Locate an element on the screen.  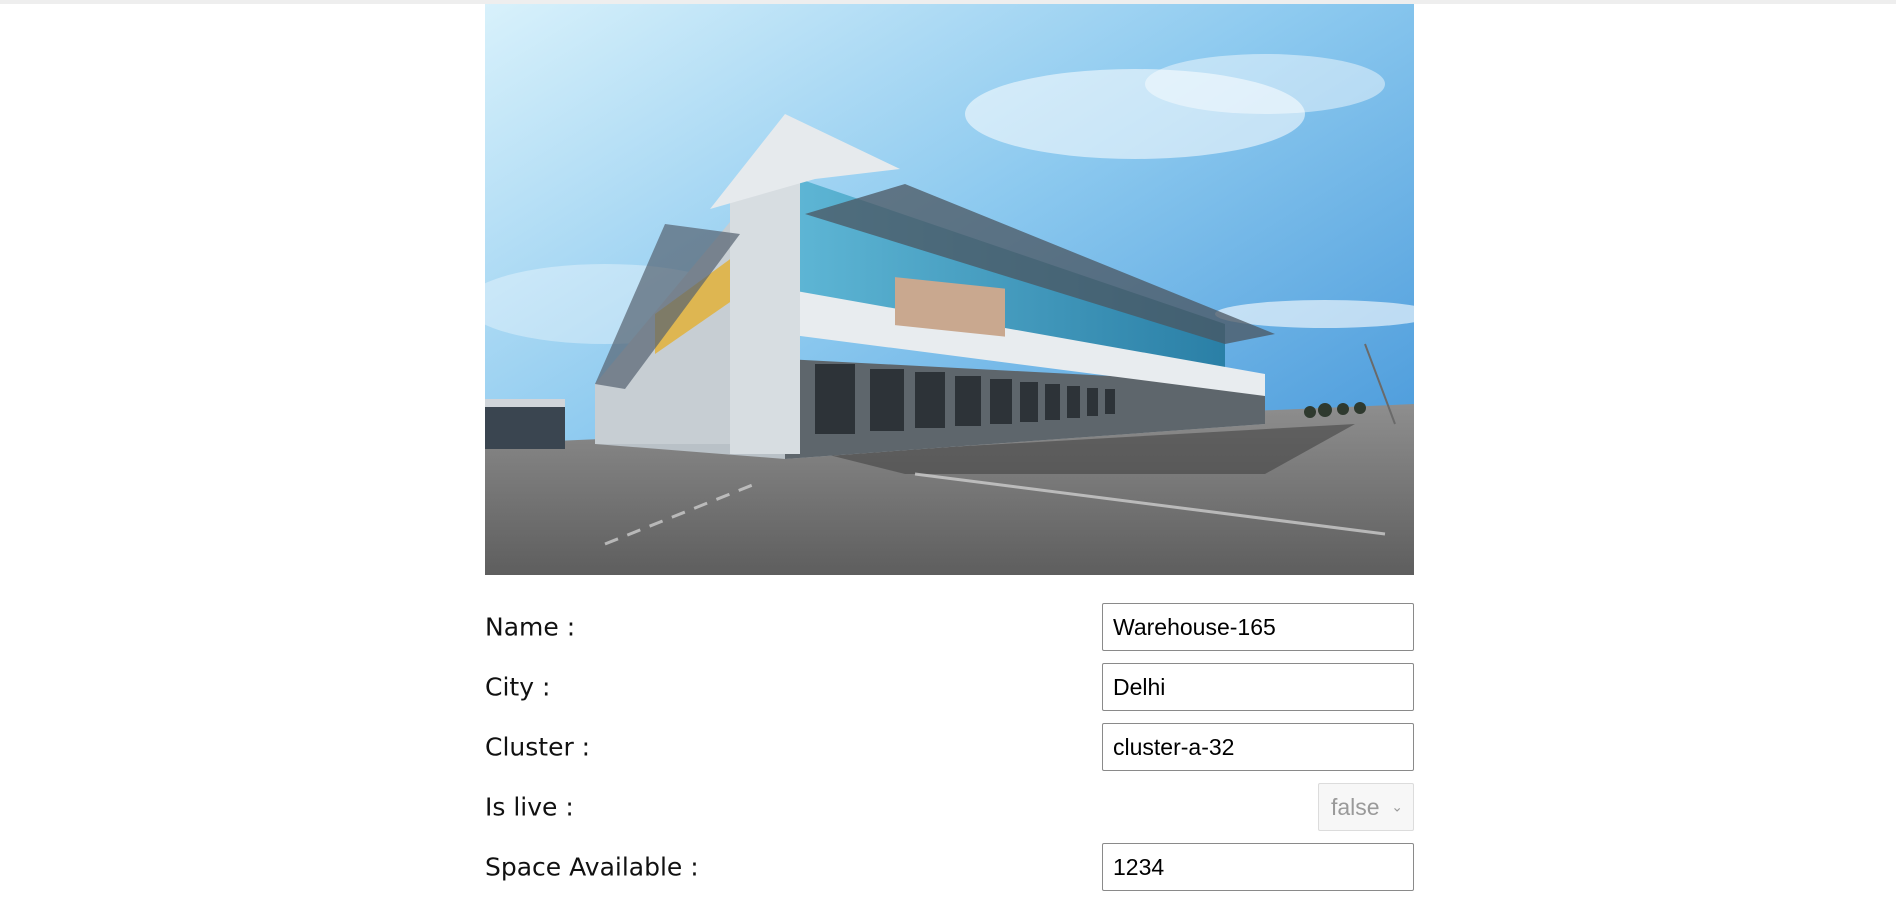
name-row: Name : is located at coordinates (949, 627).